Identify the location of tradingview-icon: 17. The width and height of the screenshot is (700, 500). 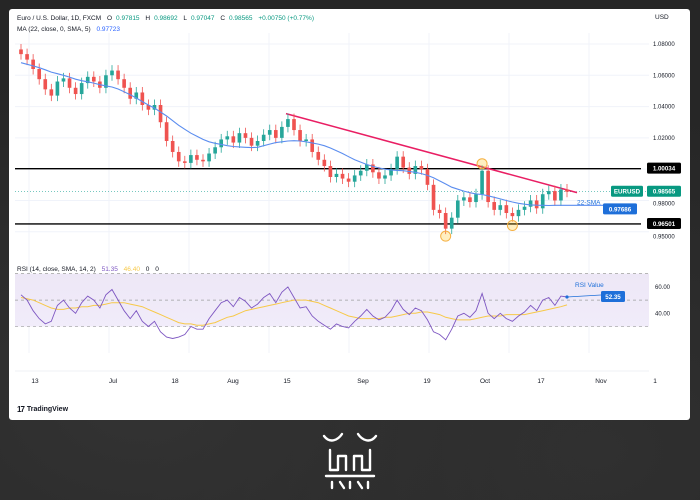
(21, 409).